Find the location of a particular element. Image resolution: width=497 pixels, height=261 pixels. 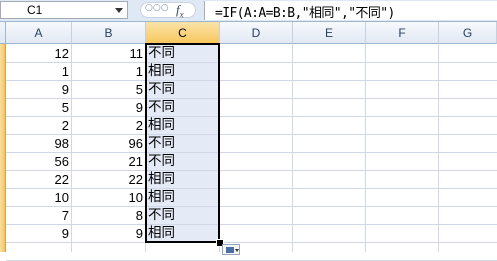

column-header-e: E is located at coordinates (329, 33).